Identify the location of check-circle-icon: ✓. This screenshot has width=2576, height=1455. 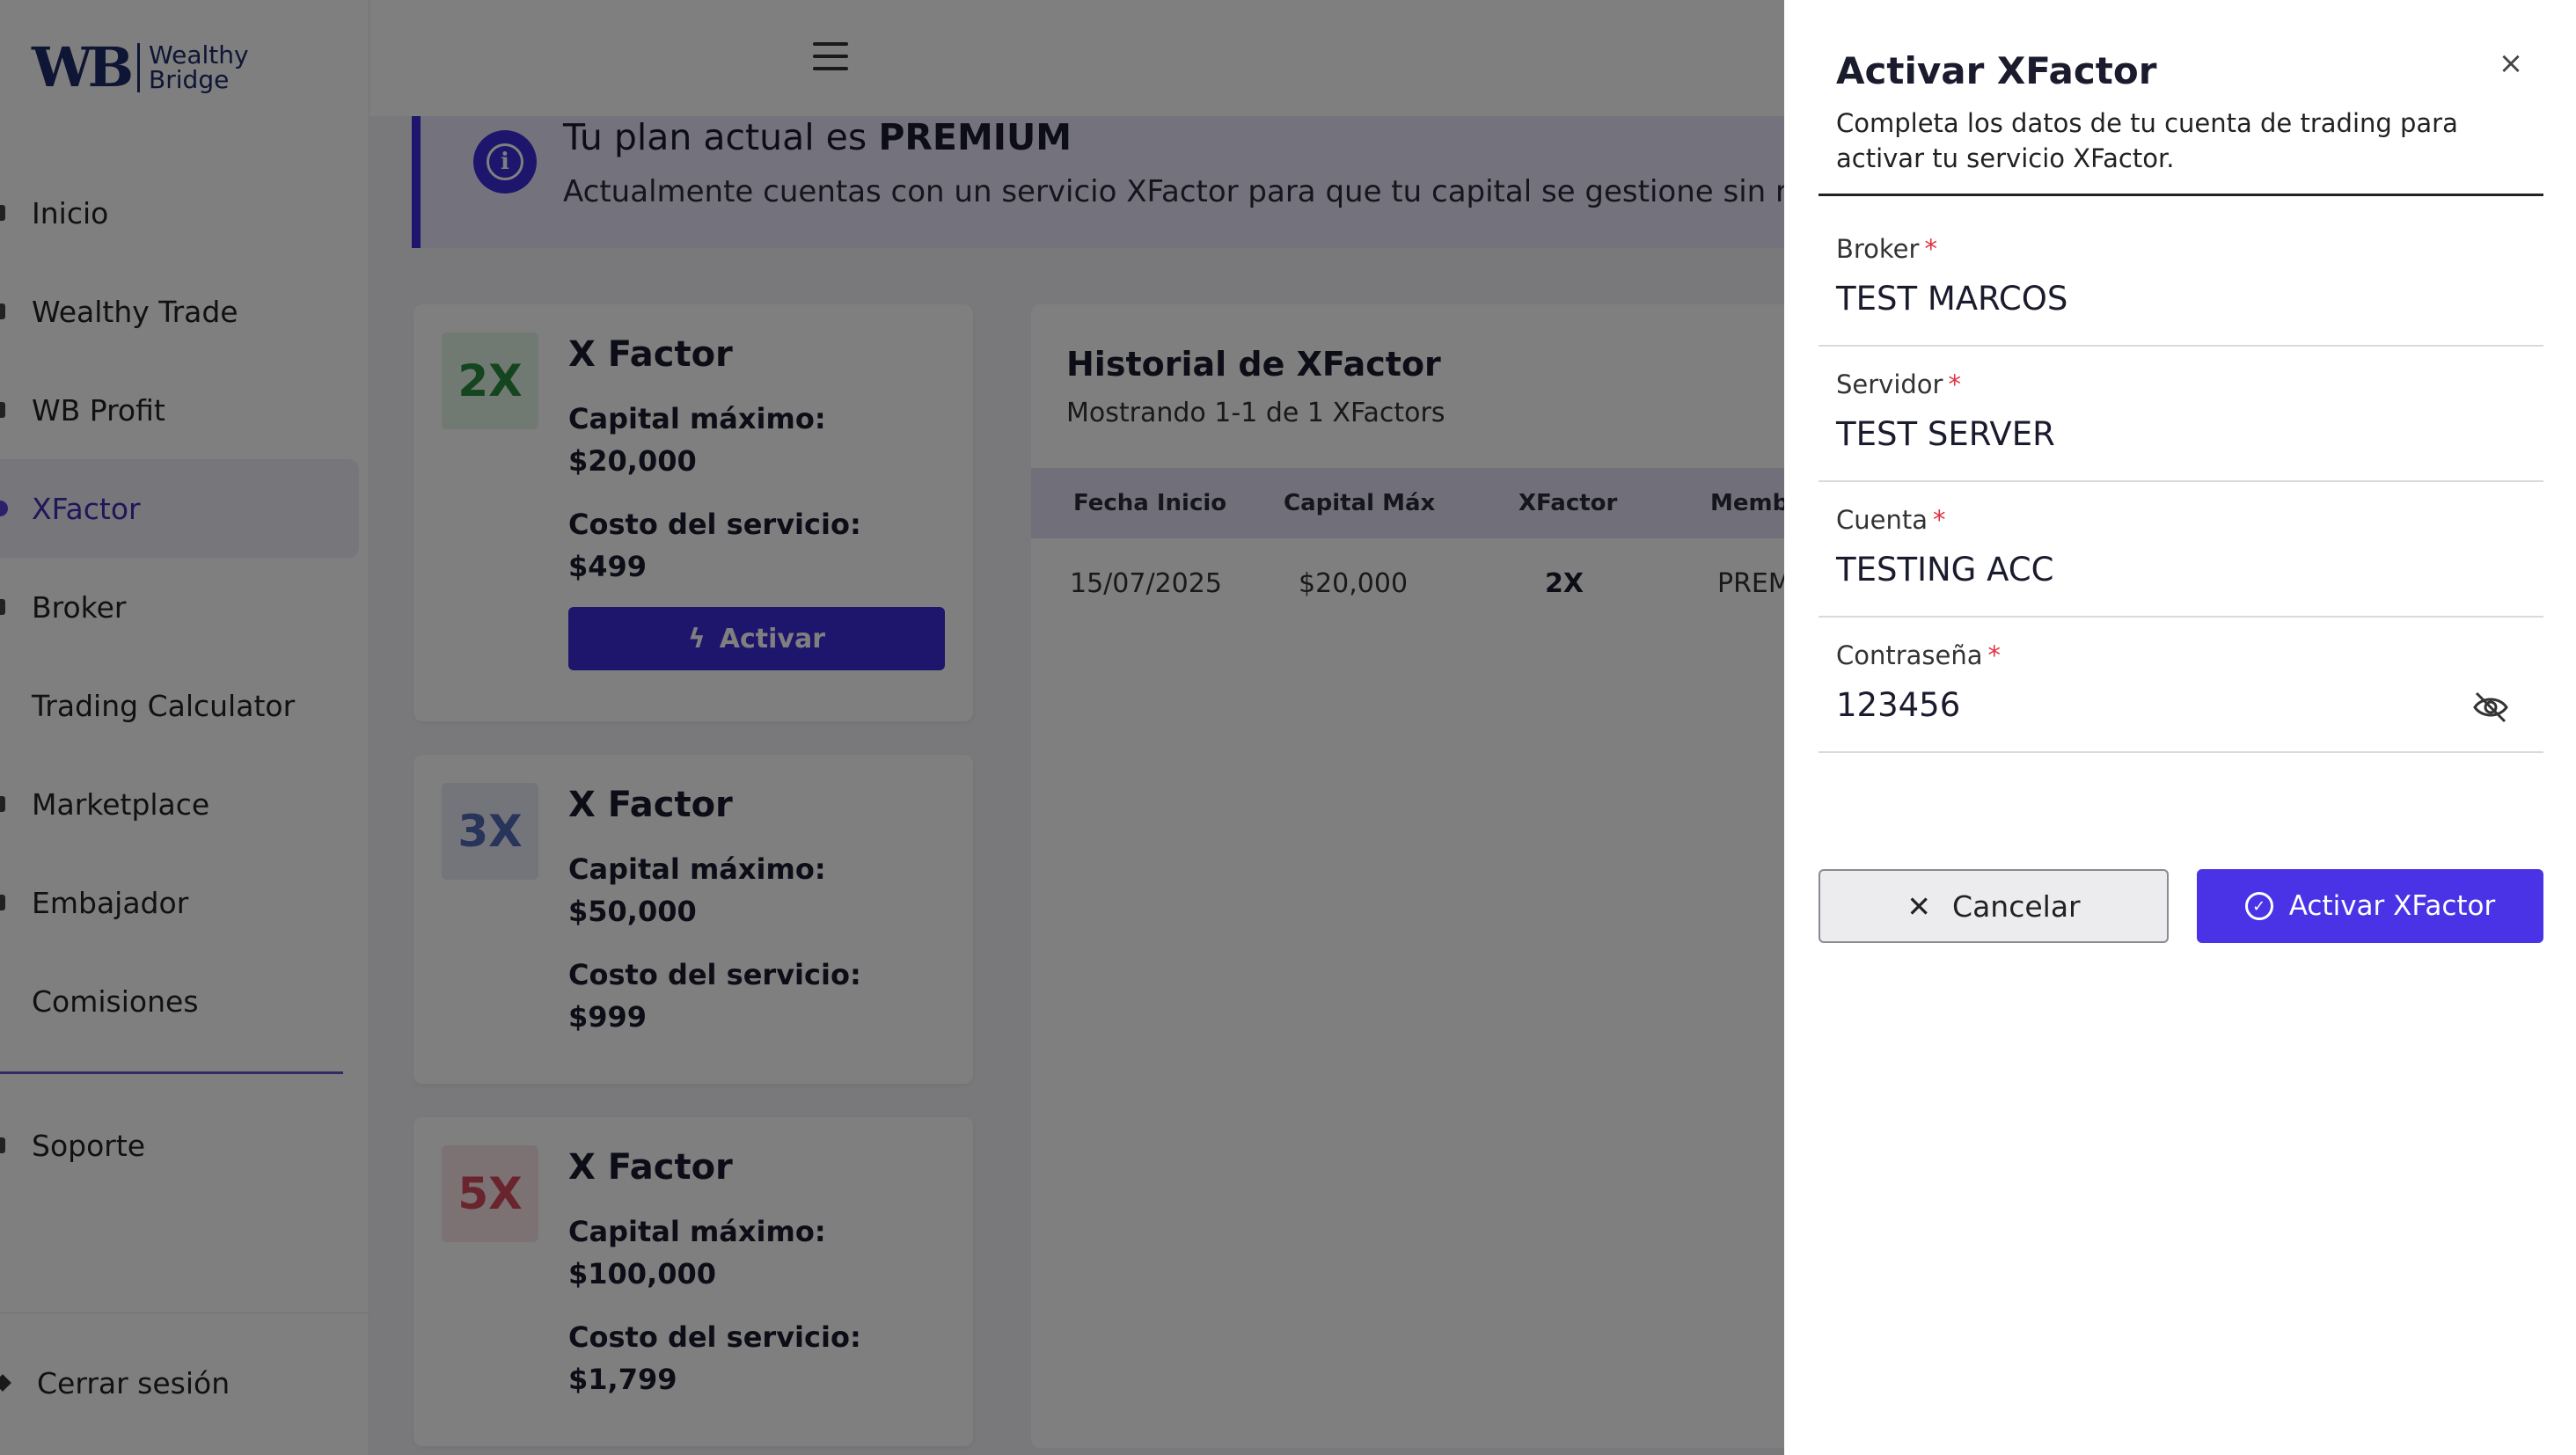
(2258, 906).